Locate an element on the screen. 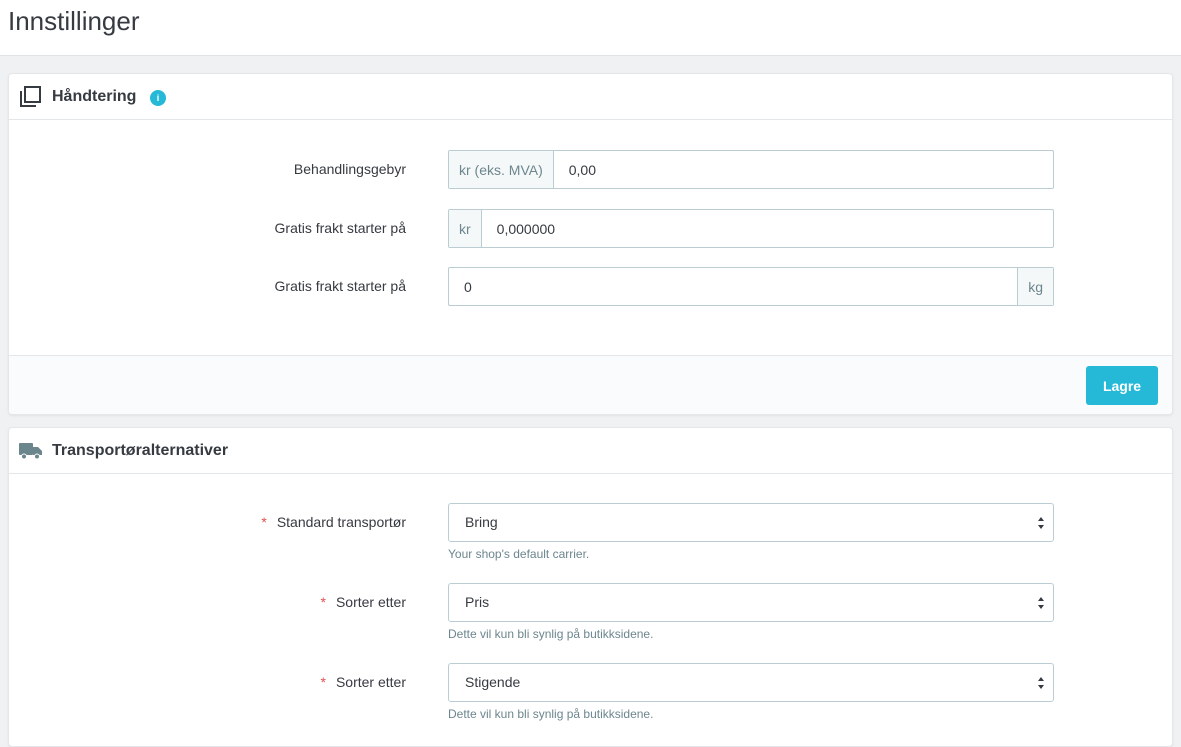 This screenshot has height=747, width=1181. sort-order-select: Stigende is located at coordinates (751, 682).